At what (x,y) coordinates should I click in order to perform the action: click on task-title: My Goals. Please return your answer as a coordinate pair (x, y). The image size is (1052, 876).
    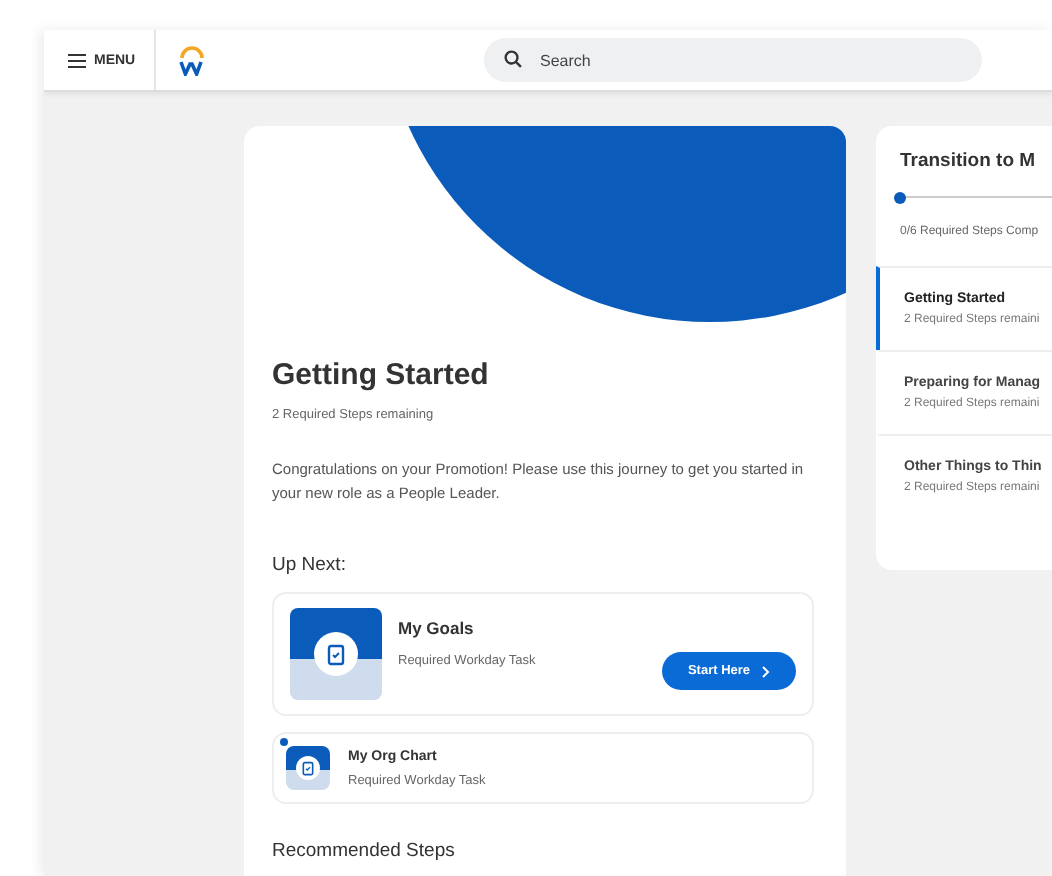
    Looking at the image, I should click on (437, 628).